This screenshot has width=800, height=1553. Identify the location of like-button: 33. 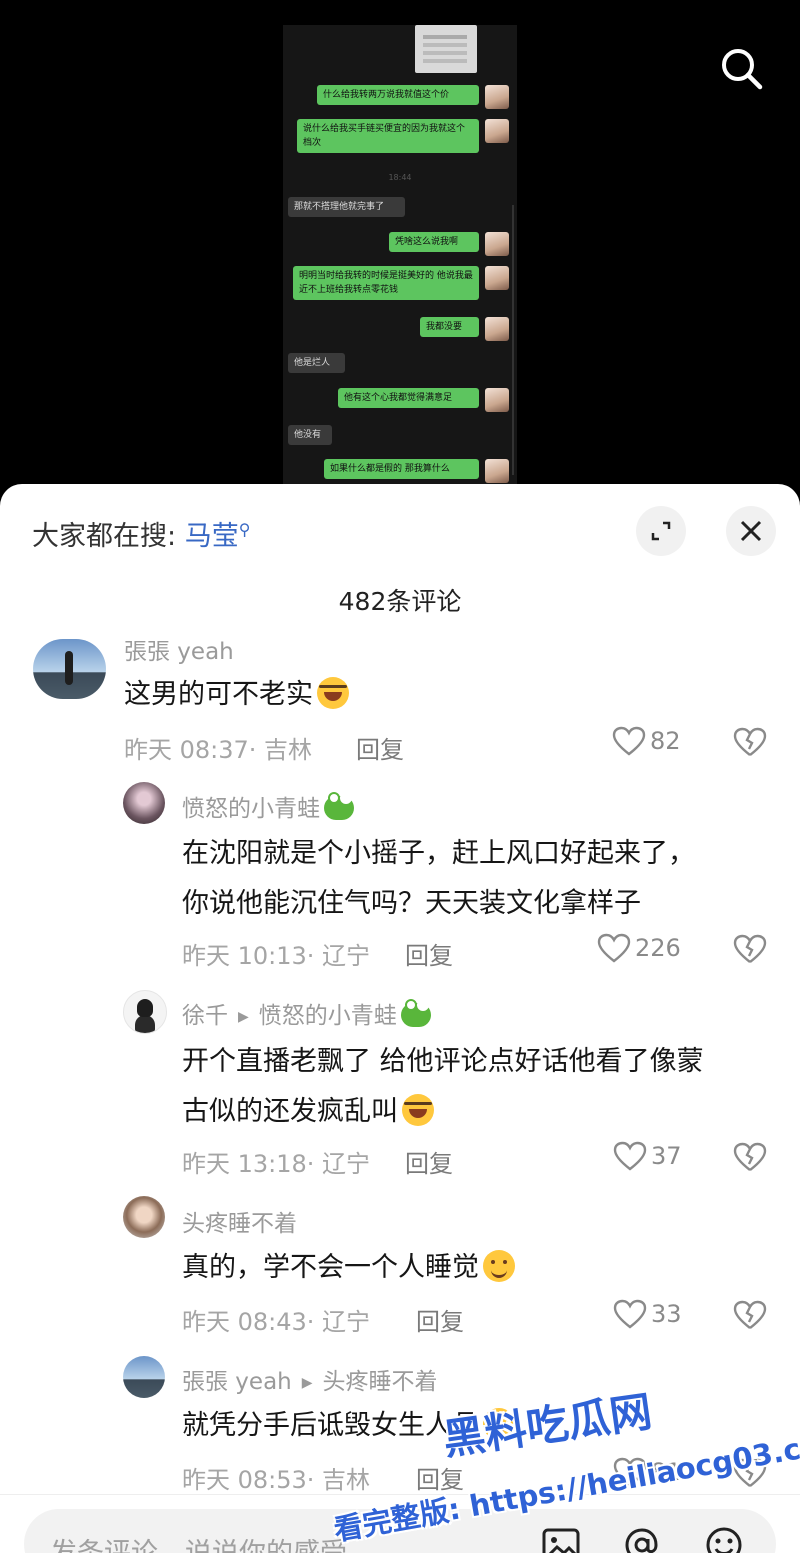
(647, 1314).